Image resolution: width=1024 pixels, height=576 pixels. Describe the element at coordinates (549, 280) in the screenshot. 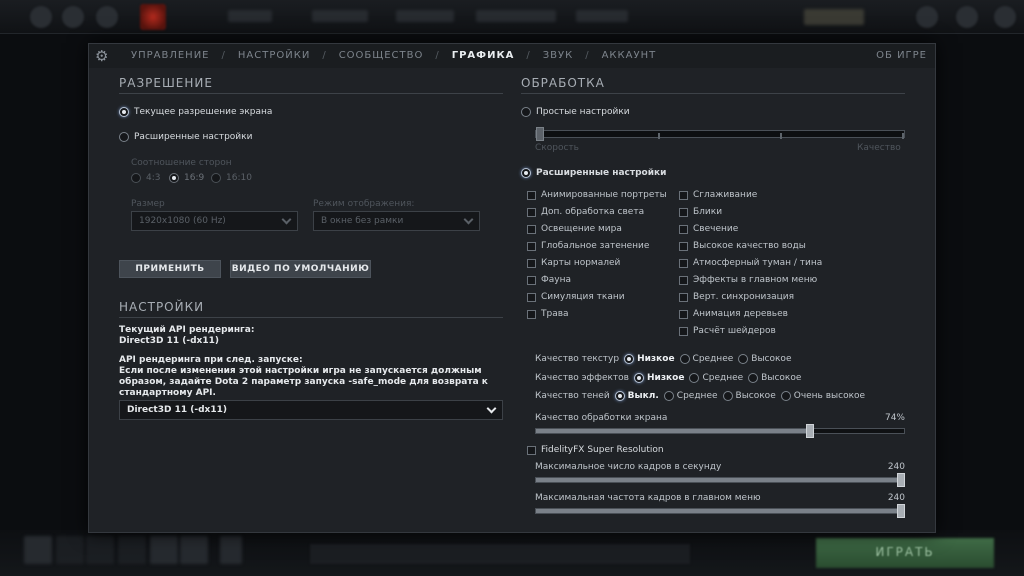

I see `checkbox-checks_left-5: Фауна` at that location.